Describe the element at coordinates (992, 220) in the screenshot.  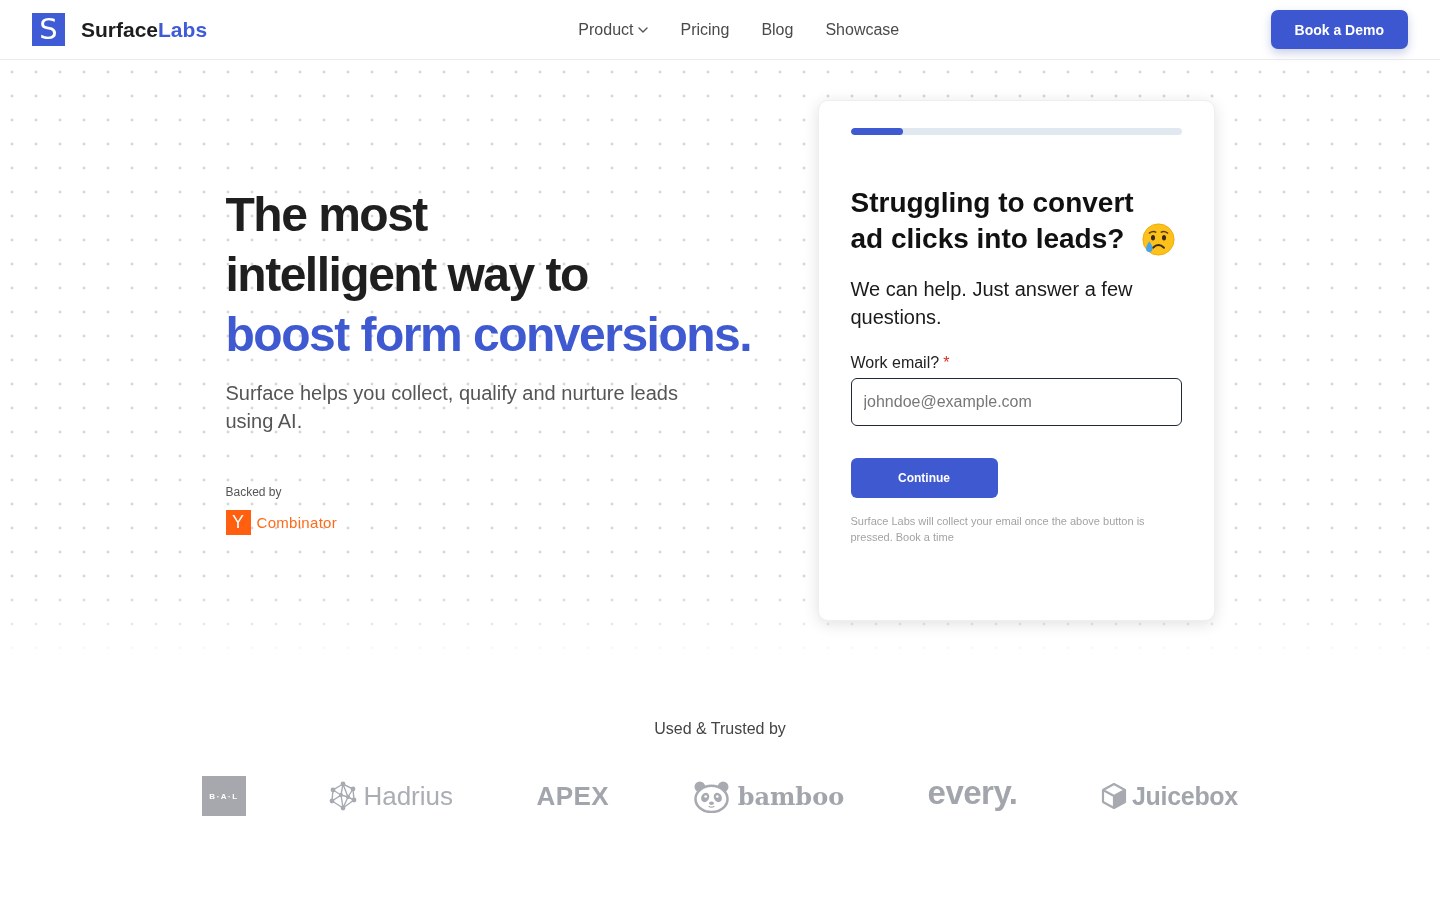
I see `card-heading: Struggling to convert ad clicks into leads?` at that location.